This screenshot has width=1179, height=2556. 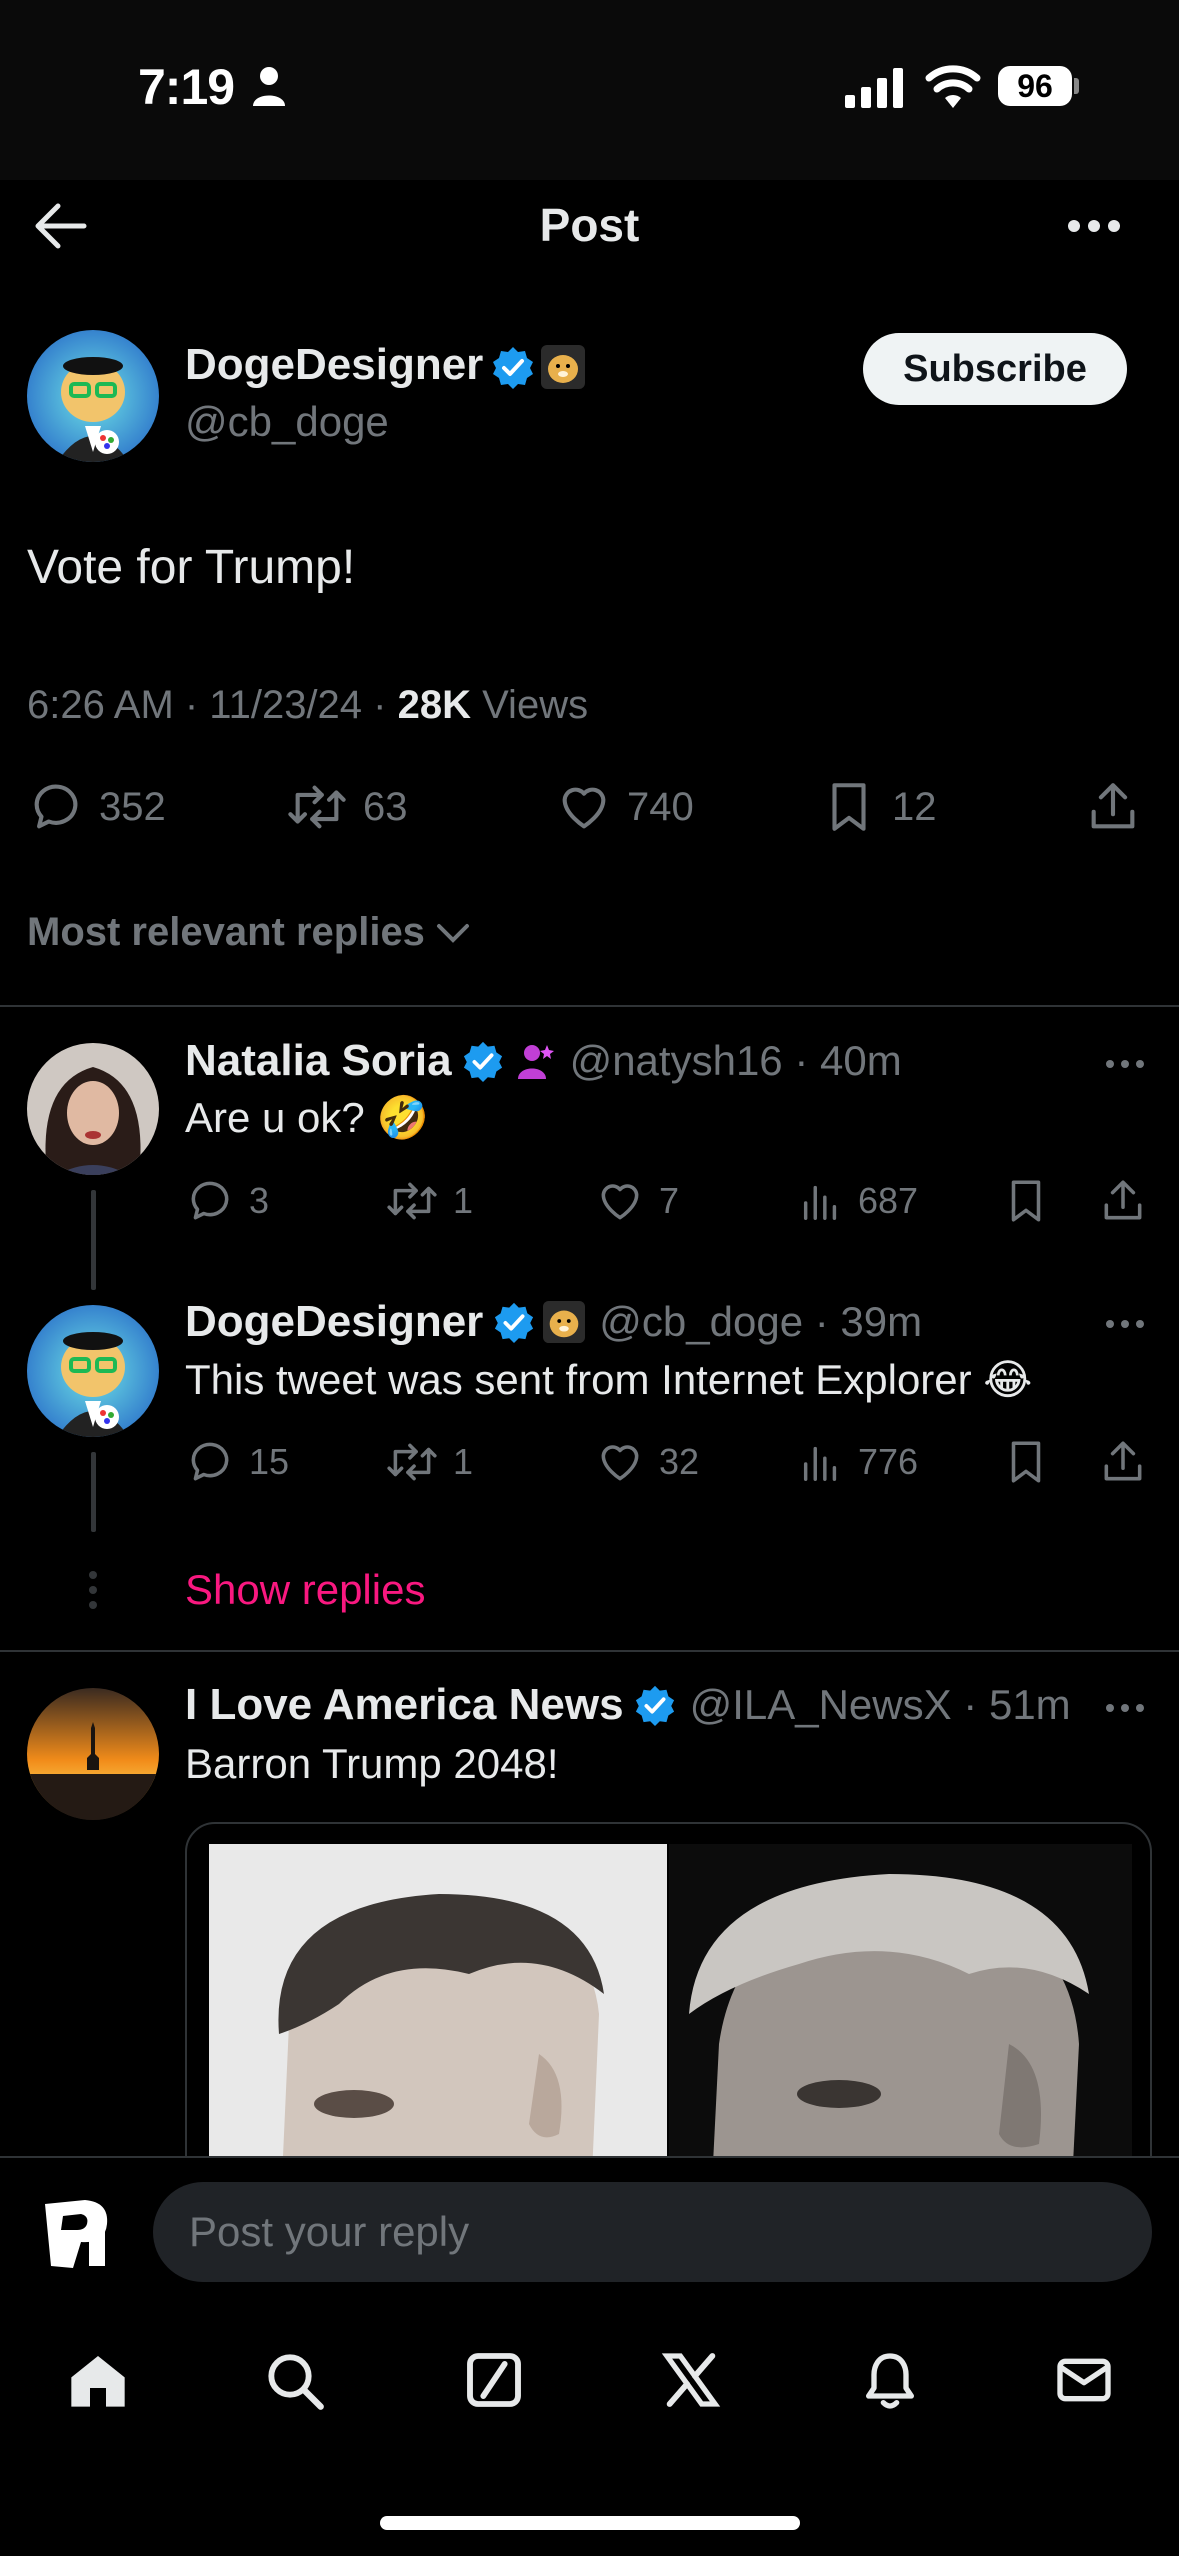 I want to click on like-count: 7, so click(x=669, y=1200).